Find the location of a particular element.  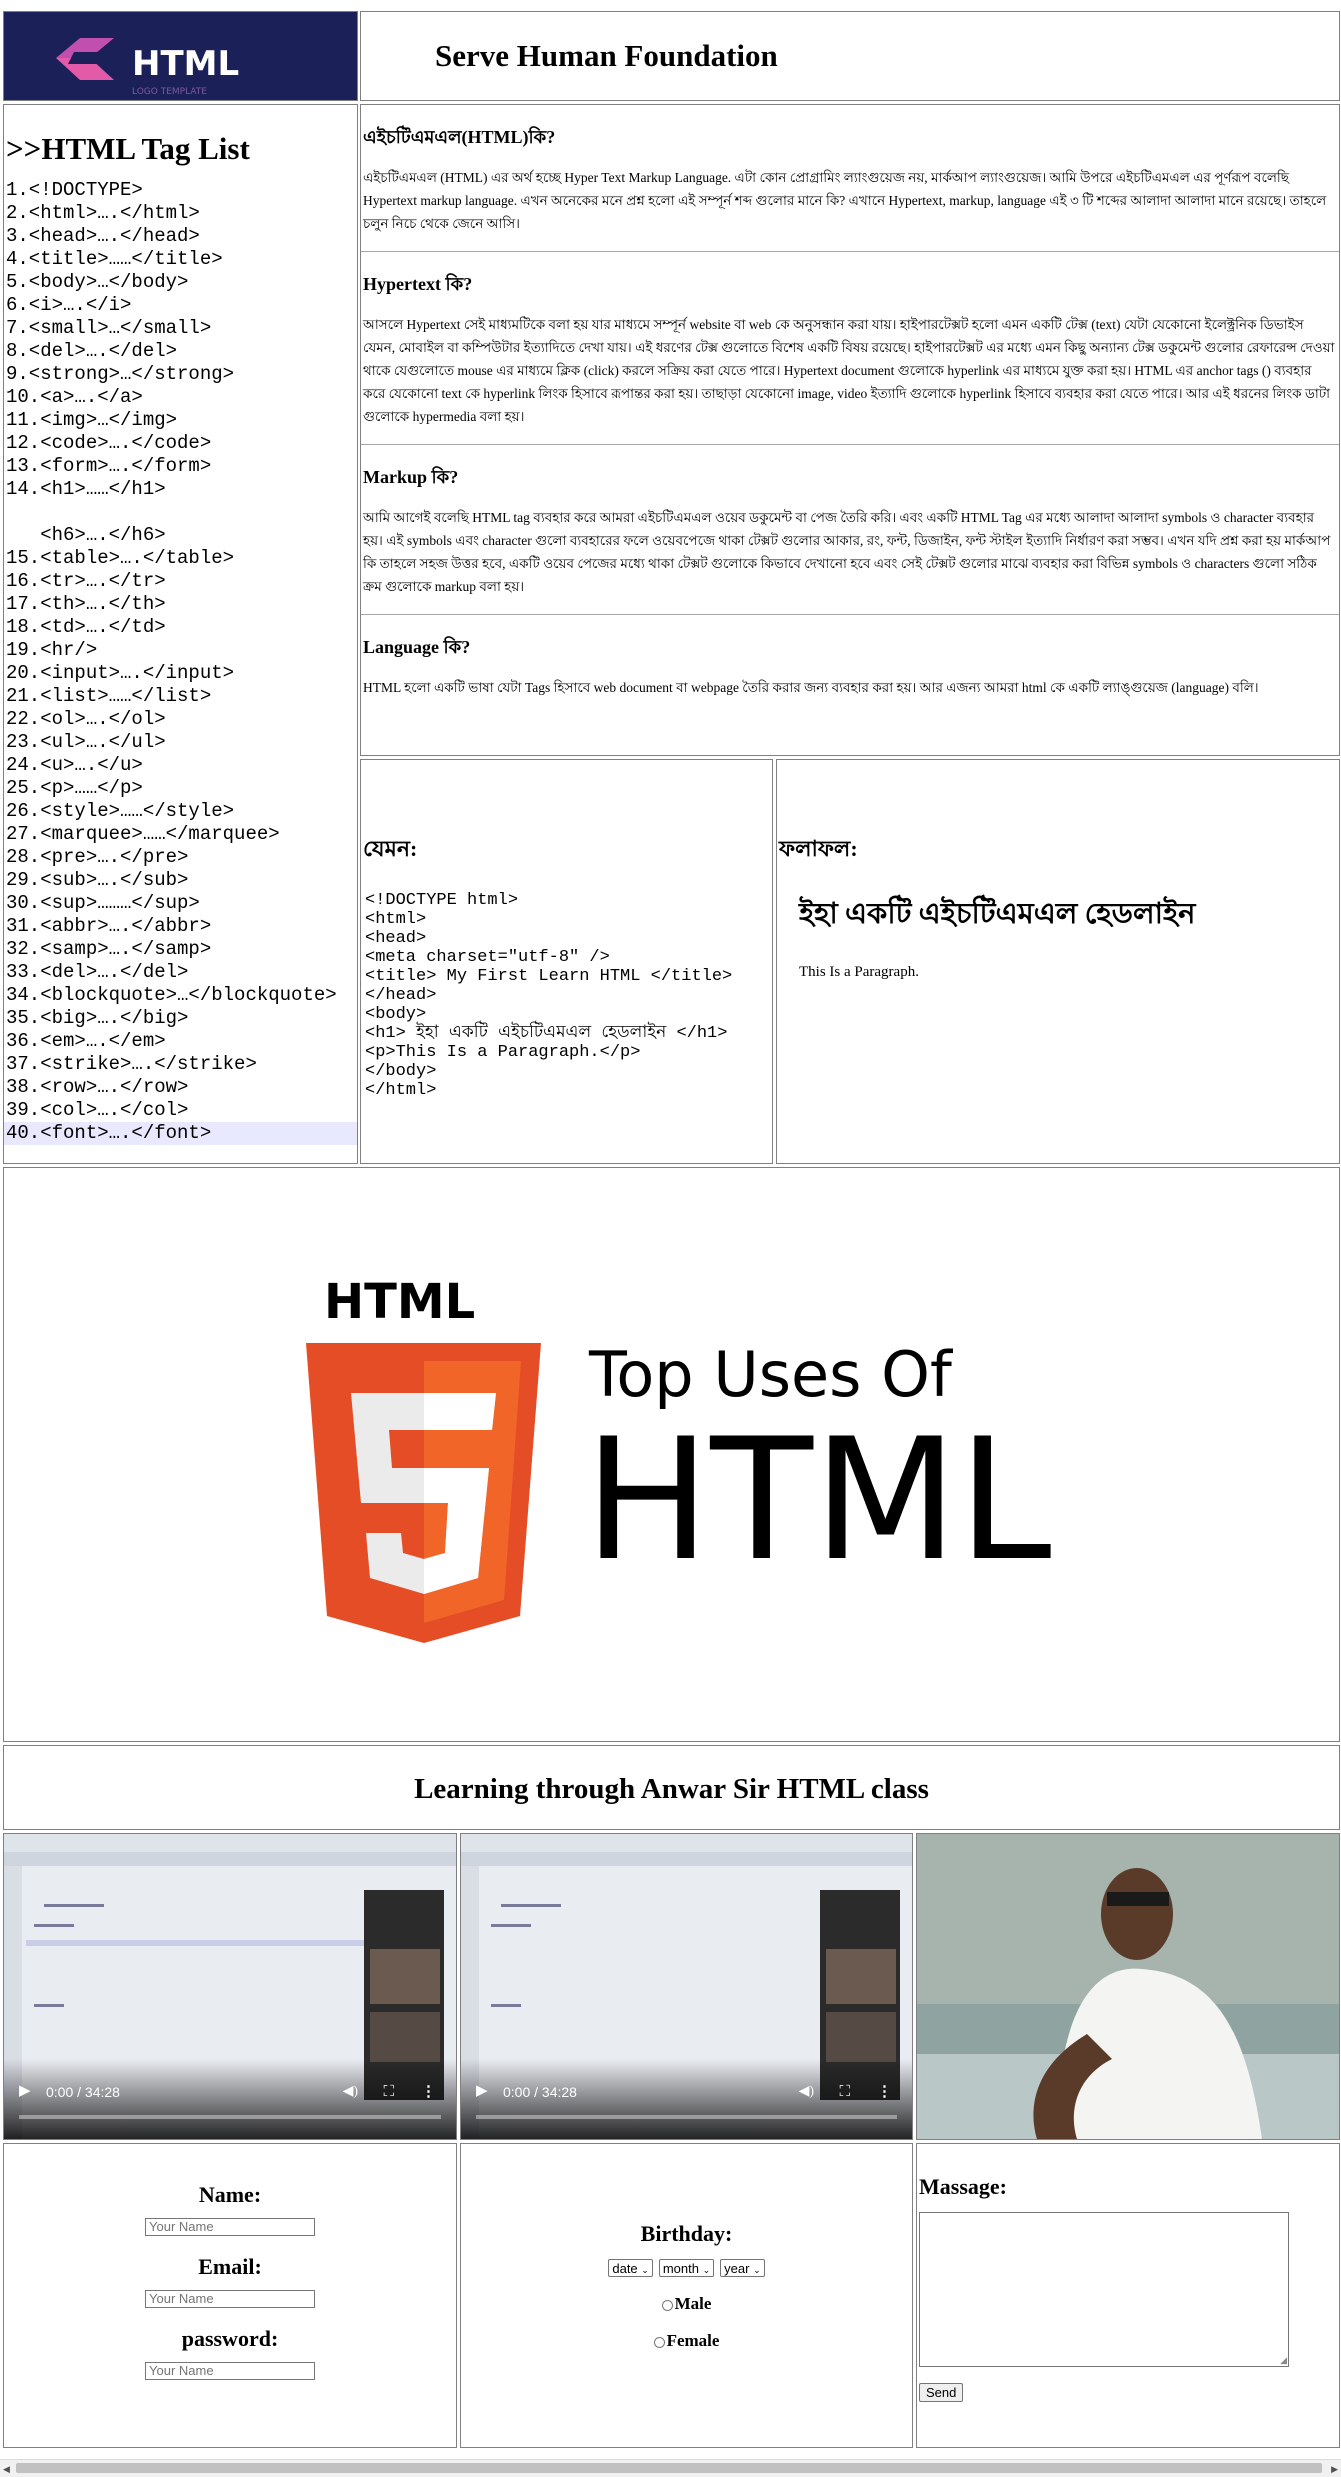

tag-list-item: 40.<font>….</font> is located at coordinates (180, 1133).